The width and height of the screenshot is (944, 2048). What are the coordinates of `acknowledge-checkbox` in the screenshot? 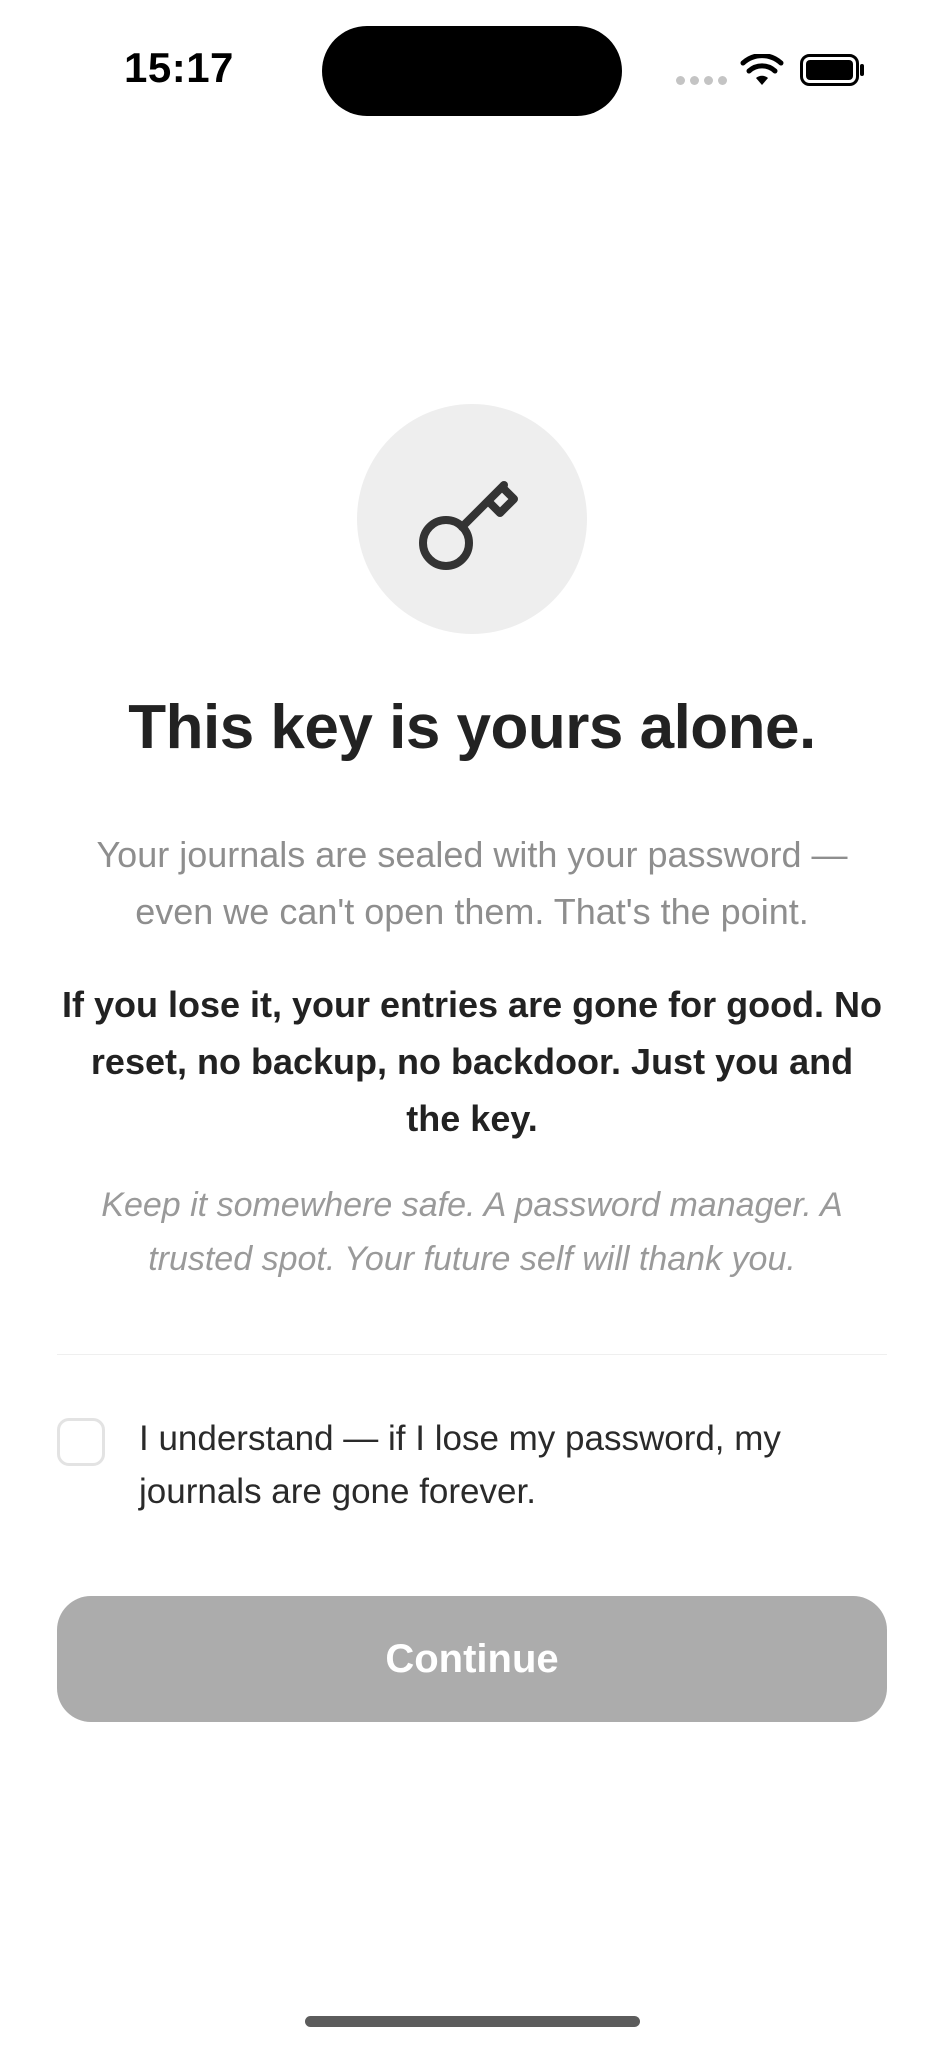 It's located at (81, 1442).